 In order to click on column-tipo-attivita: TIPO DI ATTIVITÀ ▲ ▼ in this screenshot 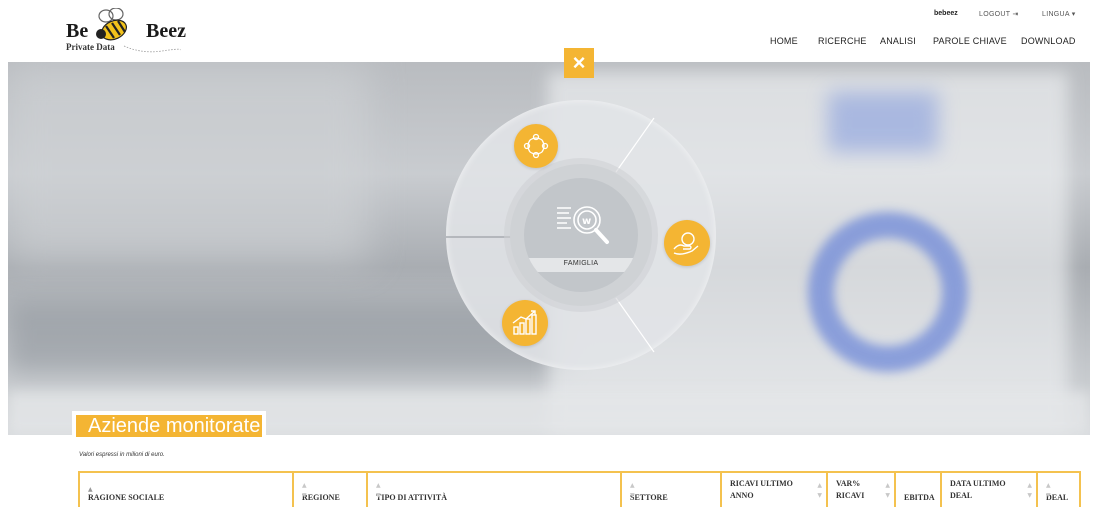, I will do `click(495, 490)`.